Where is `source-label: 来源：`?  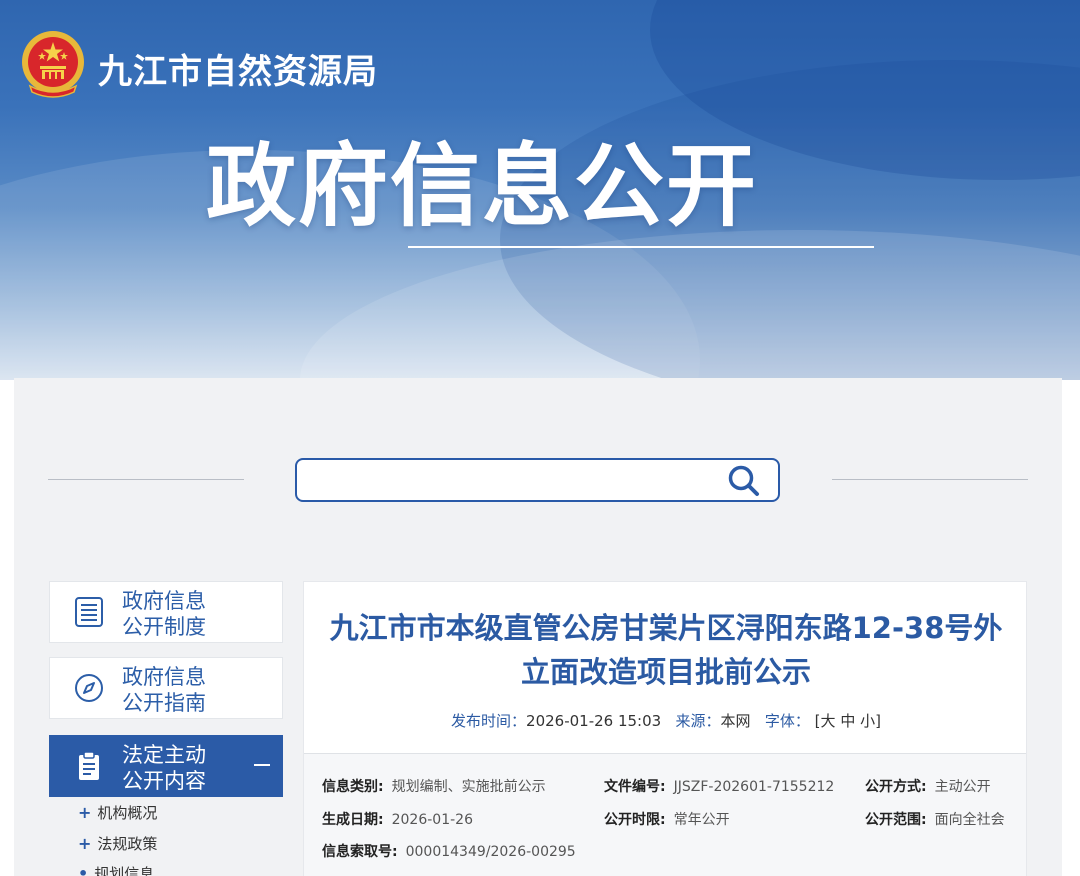
source-label: 来源： is located at coordinates (698, 721).